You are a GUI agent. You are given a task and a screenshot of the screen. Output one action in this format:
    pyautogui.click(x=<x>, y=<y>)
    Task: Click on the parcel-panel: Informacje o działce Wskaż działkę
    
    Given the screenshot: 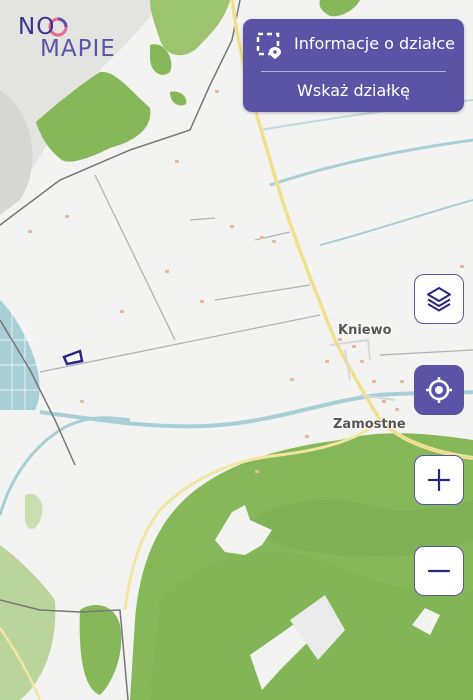 What is the action you would take?
    pyautogui.click(x=353, y=65)
    